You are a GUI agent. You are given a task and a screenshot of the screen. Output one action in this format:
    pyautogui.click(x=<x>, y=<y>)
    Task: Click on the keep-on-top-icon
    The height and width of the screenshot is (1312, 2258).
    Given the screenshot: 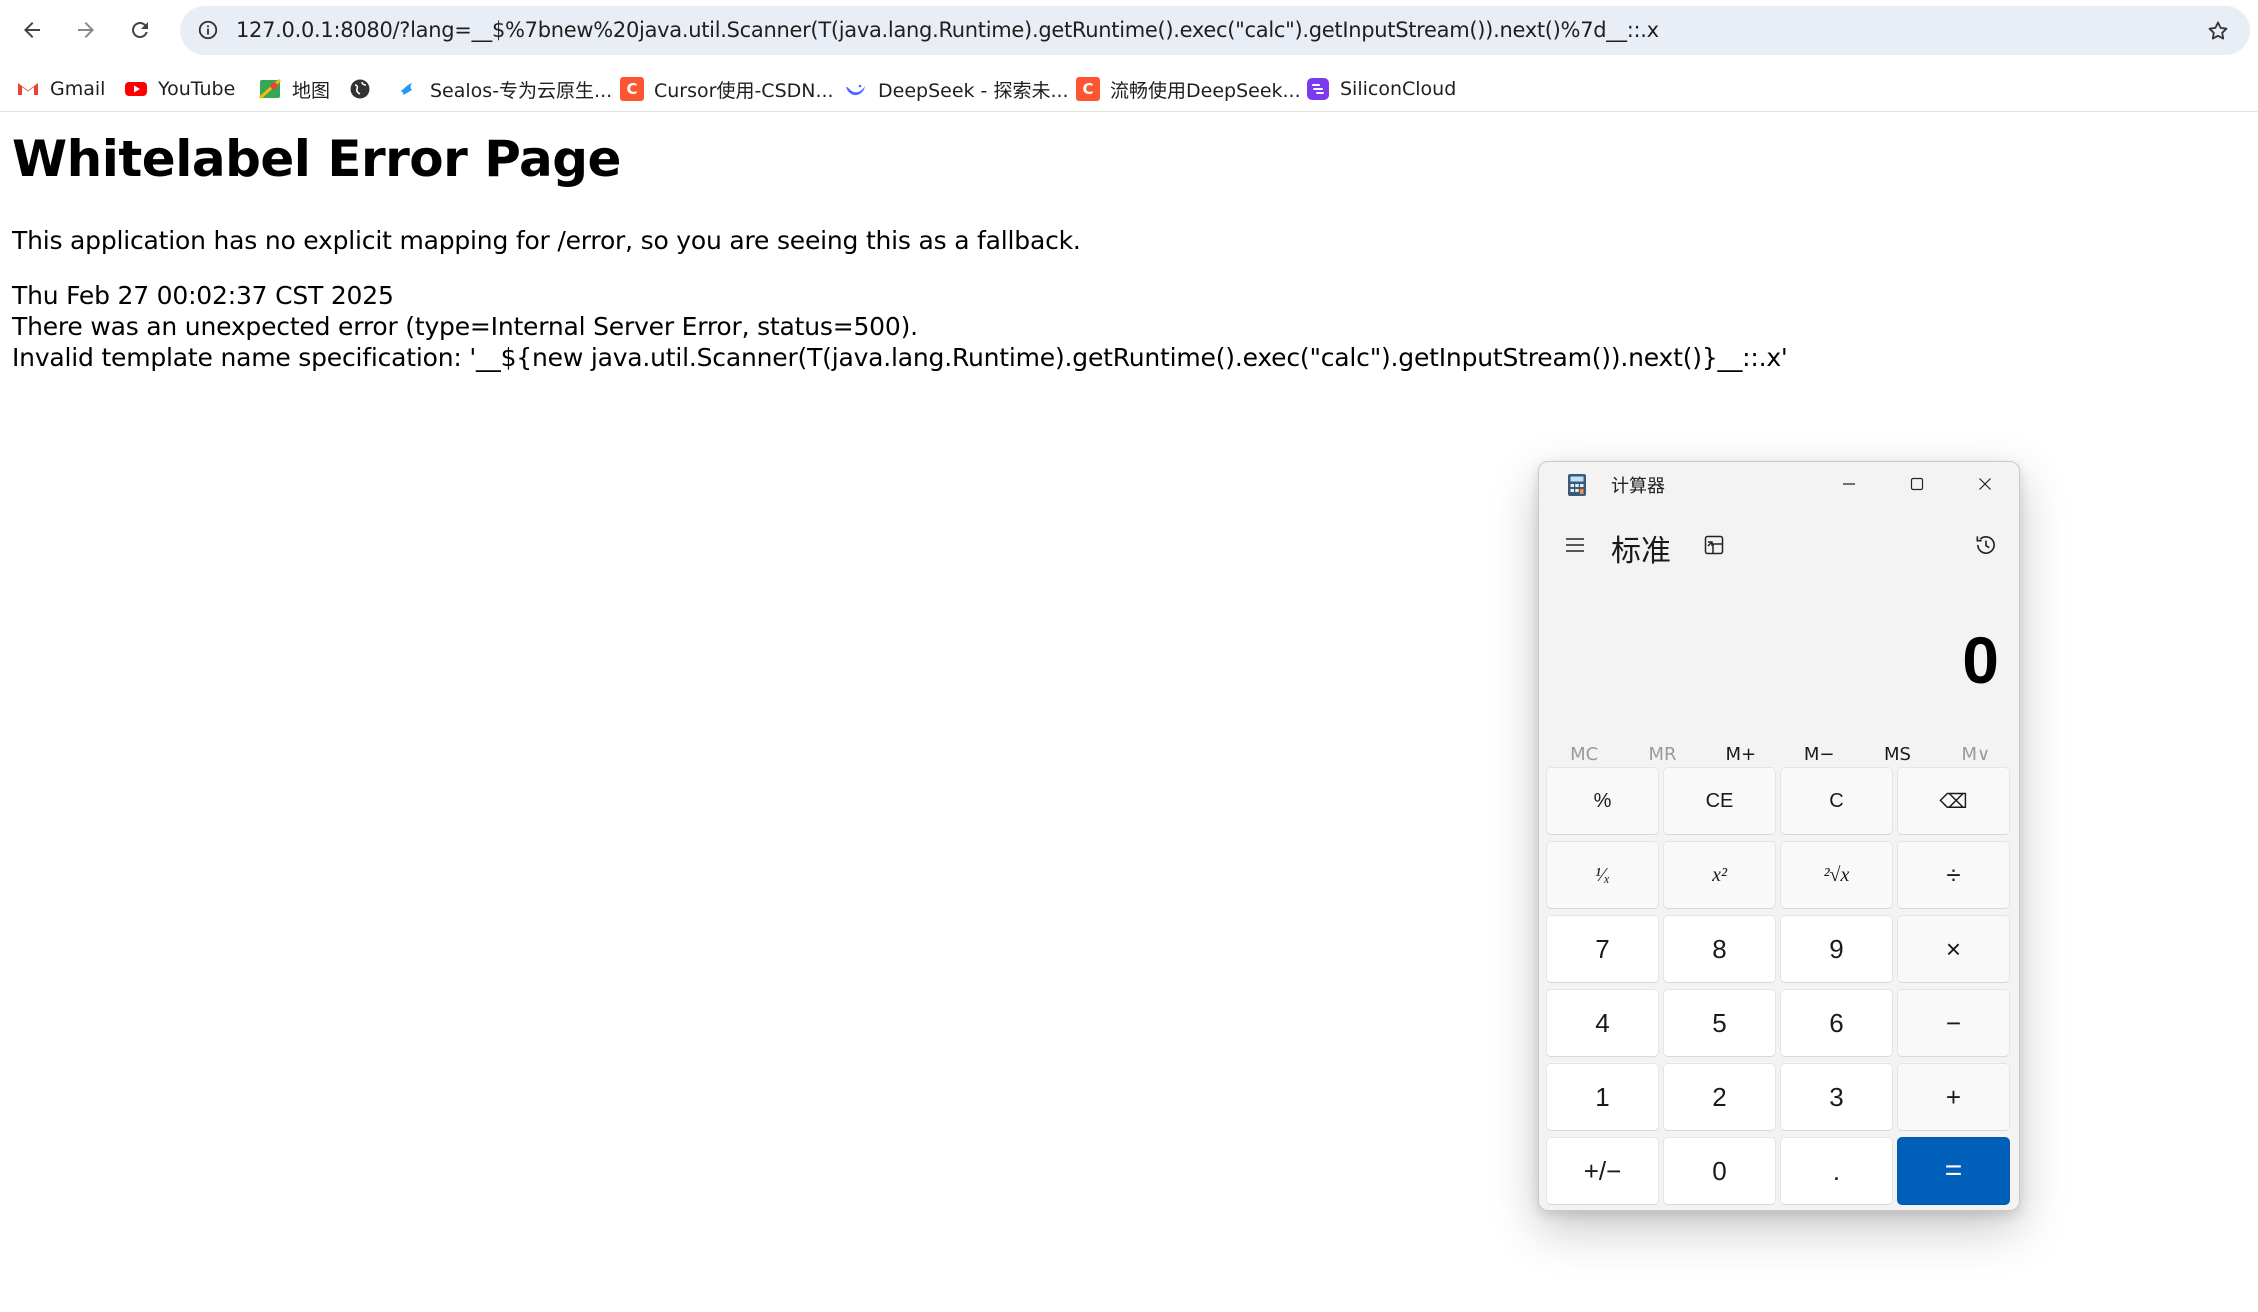 What is the action you would take?
    pyautogui.click(x=1714, y=545)
    